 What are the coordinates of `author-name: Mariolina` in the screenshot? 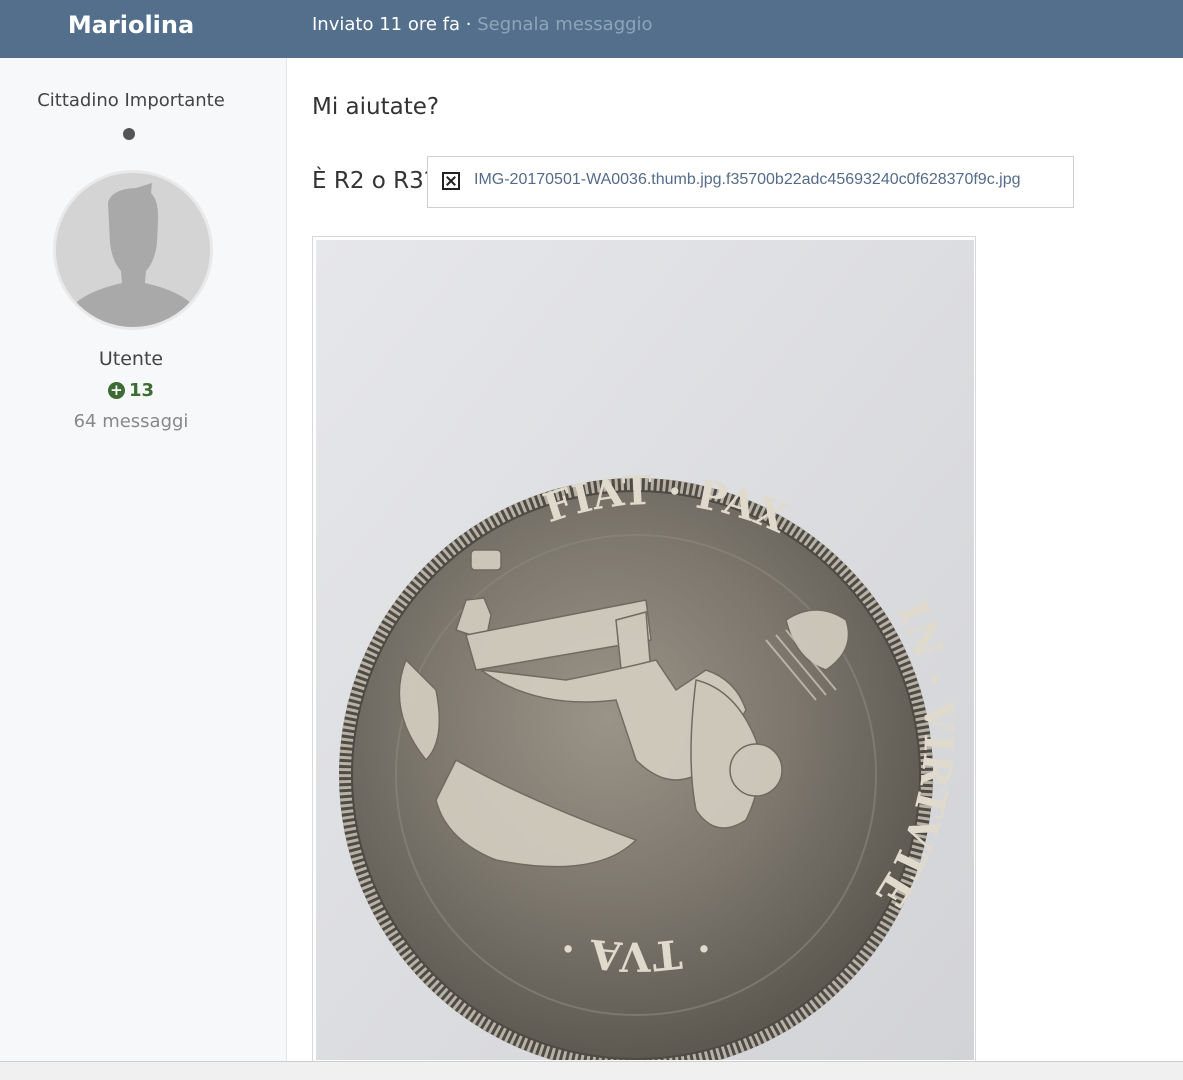 It's located at (131, 26).